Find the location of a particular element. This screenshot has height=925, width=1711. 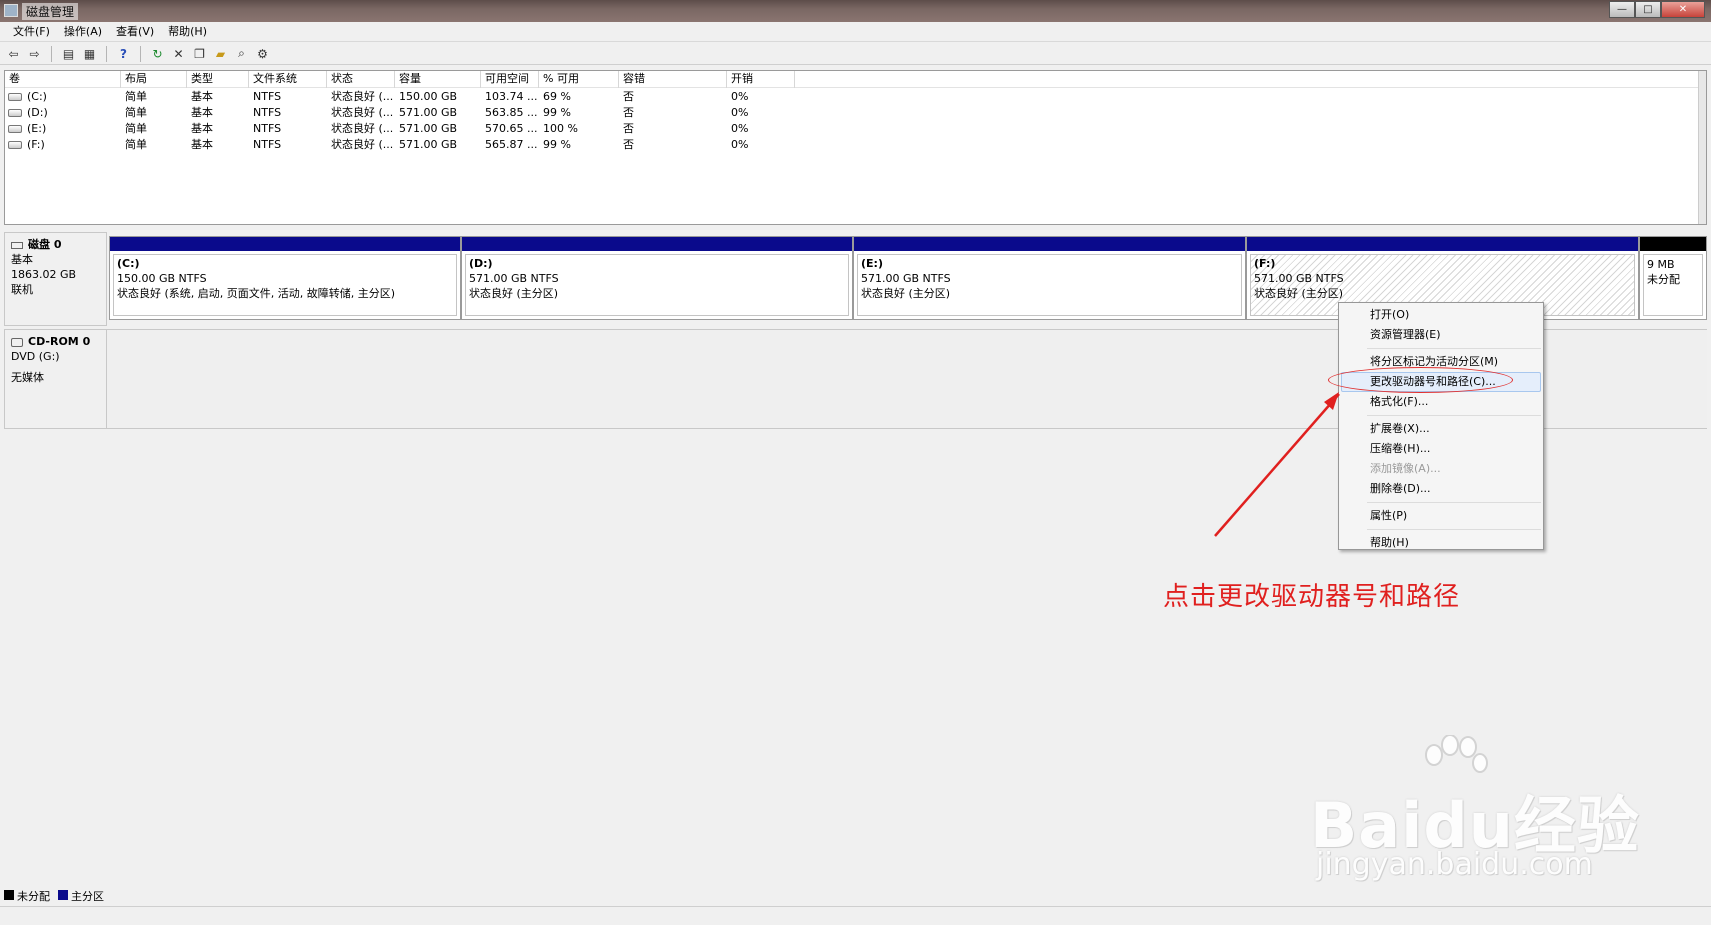

partition-e: (E:) 571.00 GB NTFS 状态良好 (主分区) is located at coordinates (1049, 278).